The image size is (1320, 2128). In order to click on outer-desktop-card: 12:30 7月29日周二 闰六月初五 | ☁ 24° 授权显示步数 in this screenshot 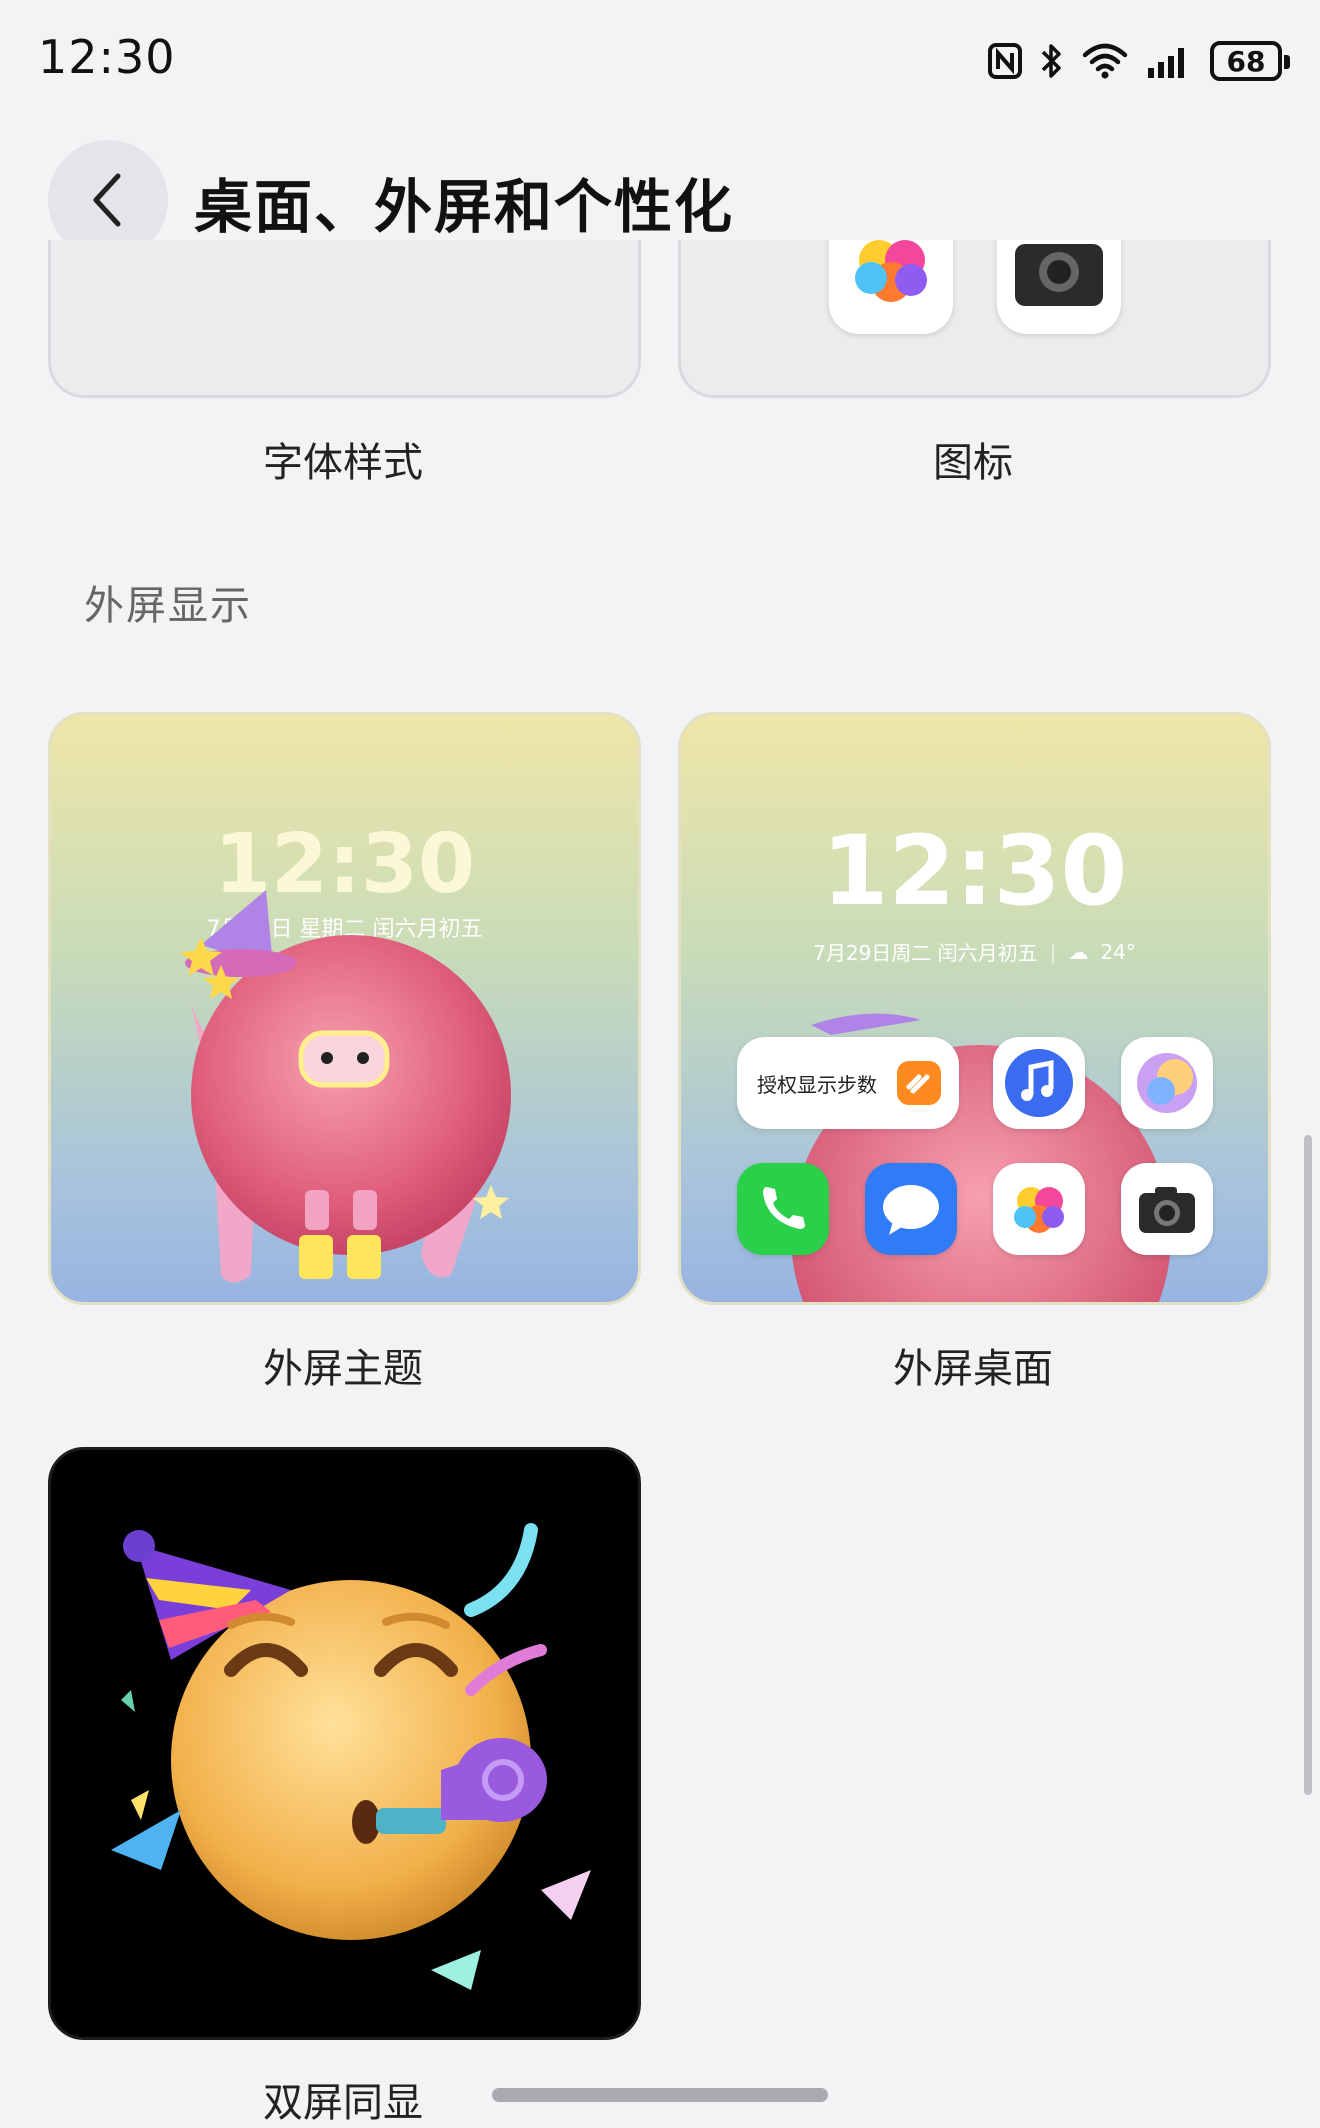, I will do `click(974, 1008)`.